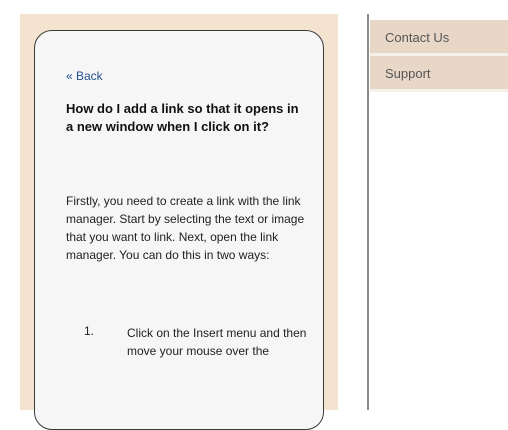  Describe the element at coordinates (439, 74) in the screenshot. I see `menu-item-support: Support` at that location.